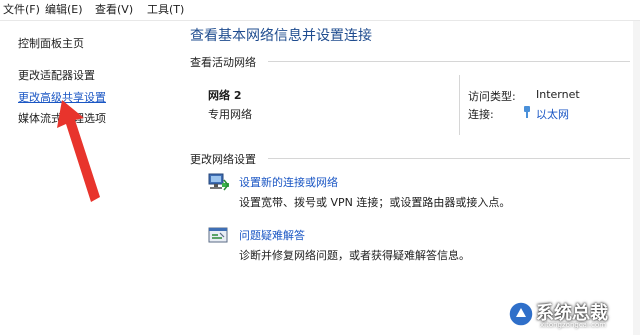 The width and height of the screenshot is (640, 335). Describe the element at coordinates (354, 255) in the screenshot. I see `troubleshoot-description: 诊断并修复网络问题，或者获得疑难解答信息。` at that location.